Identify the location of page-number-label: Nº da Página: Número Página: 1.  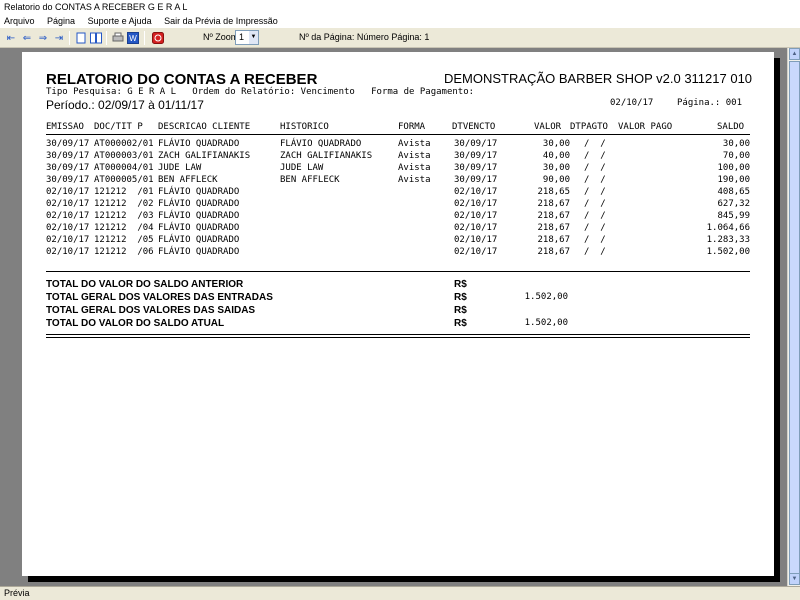
(364, 37).